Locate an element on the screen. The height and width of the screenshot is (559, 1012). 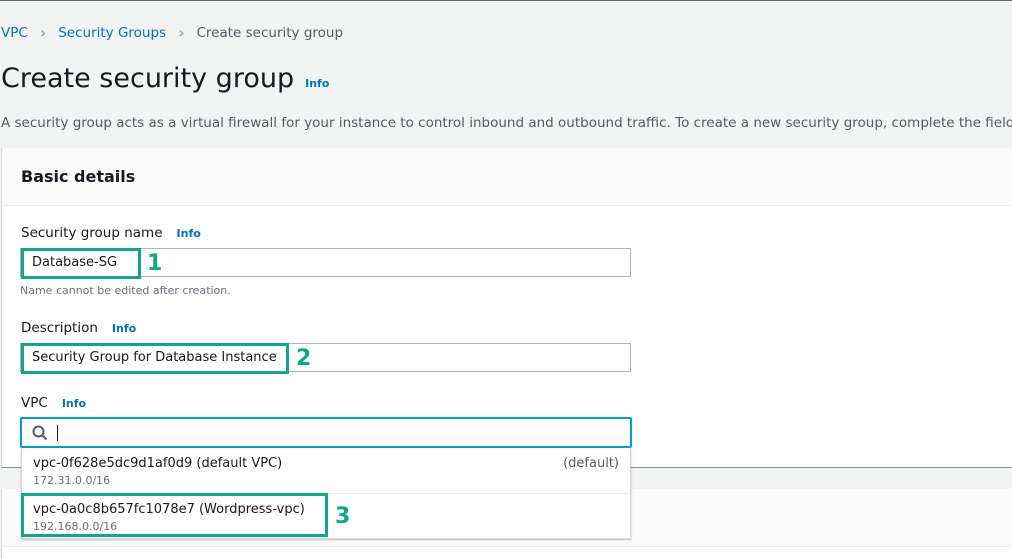
search-icon is located at coordinates (40, 432).